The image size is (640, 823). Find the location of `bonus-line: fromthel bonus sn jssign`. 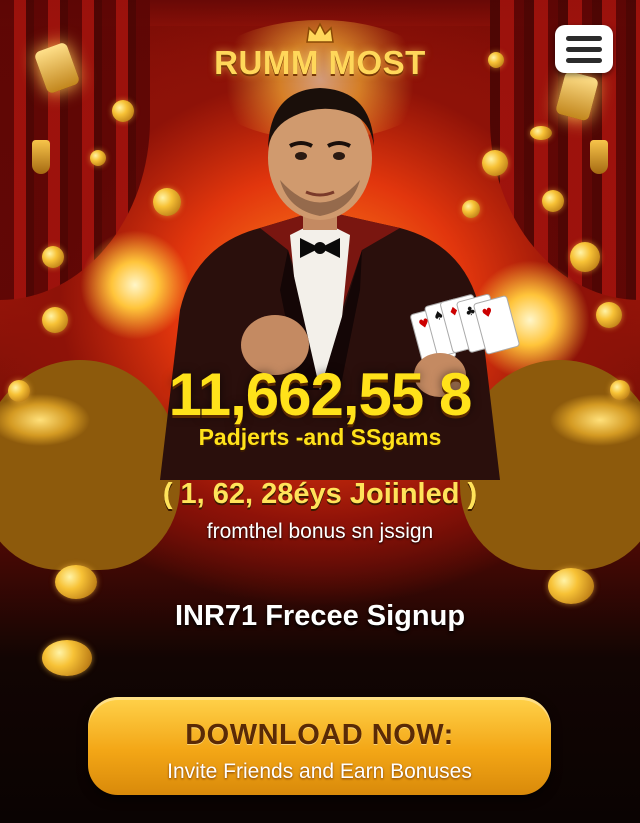

bonus-line: fromthel bonus sn jssign is located at coordinates (320, 531).